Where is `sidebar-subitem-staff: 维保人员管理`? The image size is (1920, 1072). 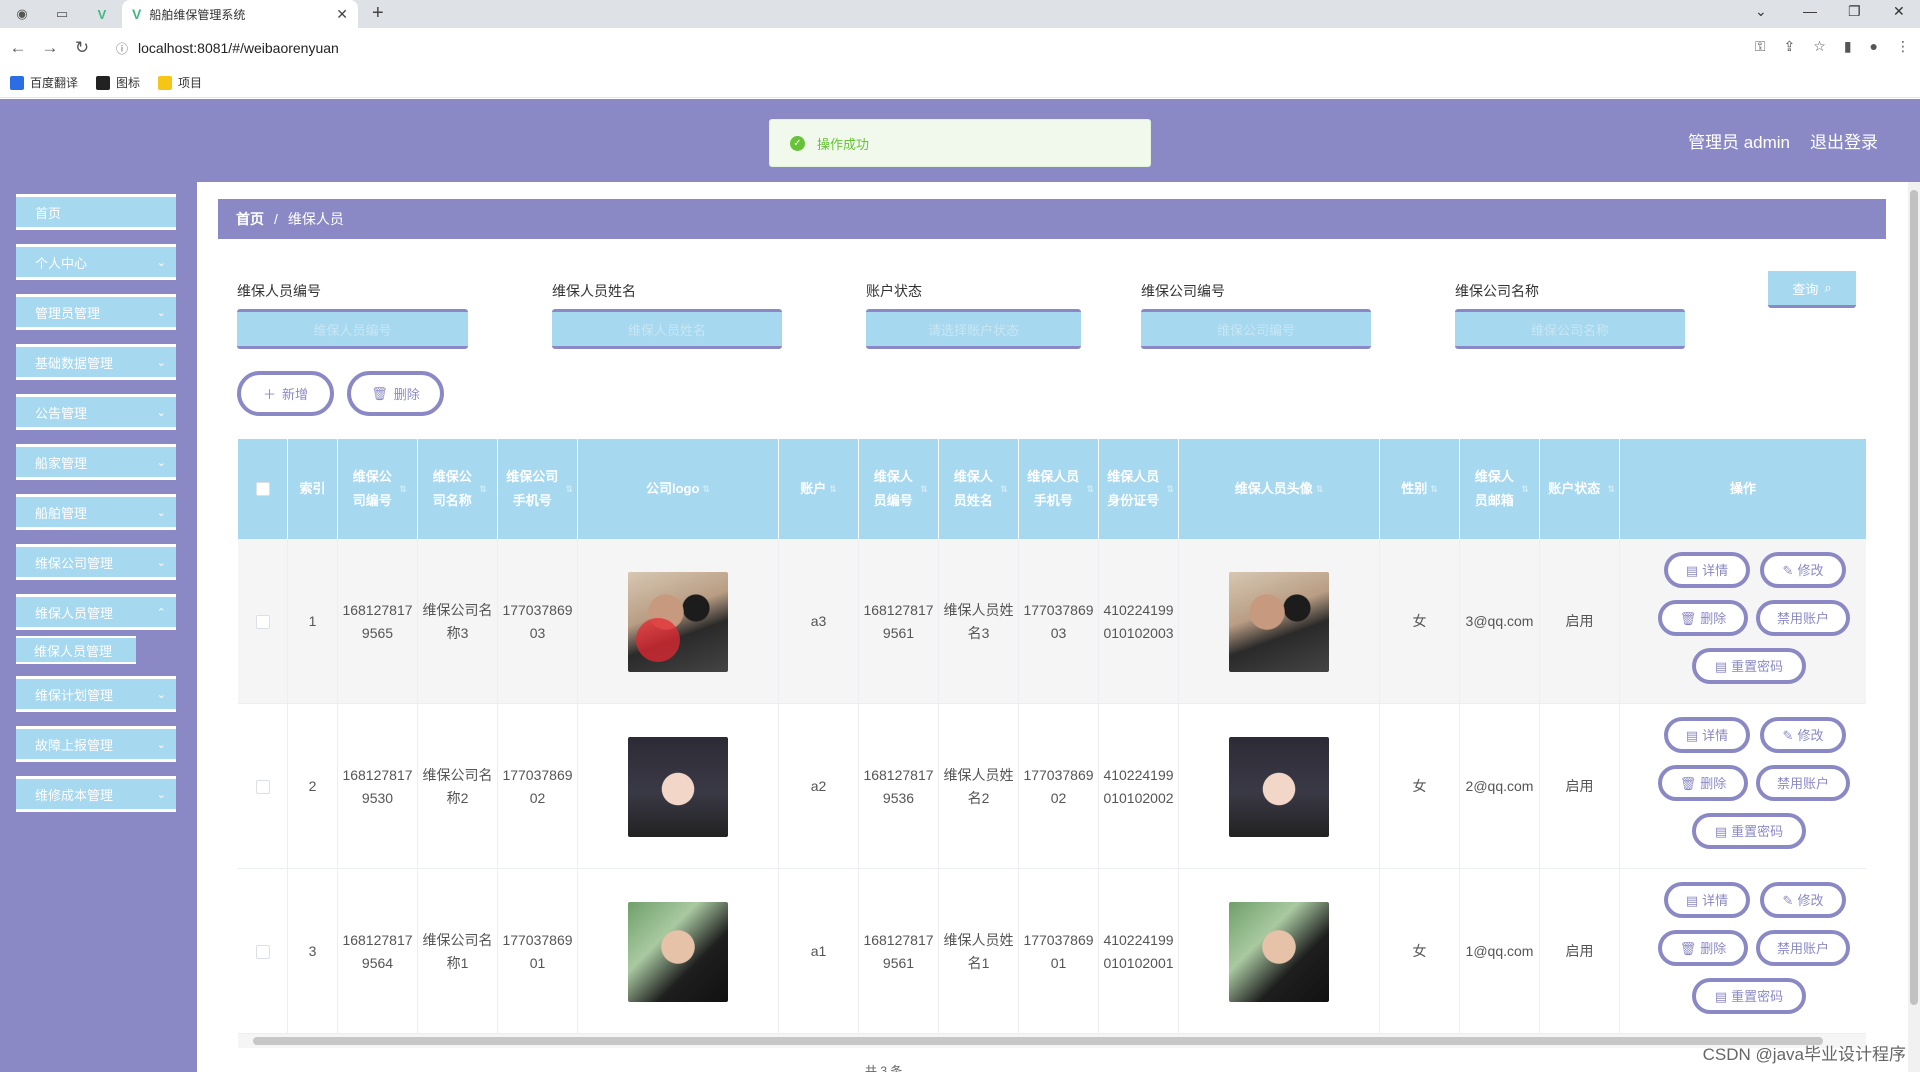 sidebar-subitem-staff: 维保人员管理 is located at coordinates (76, 650).